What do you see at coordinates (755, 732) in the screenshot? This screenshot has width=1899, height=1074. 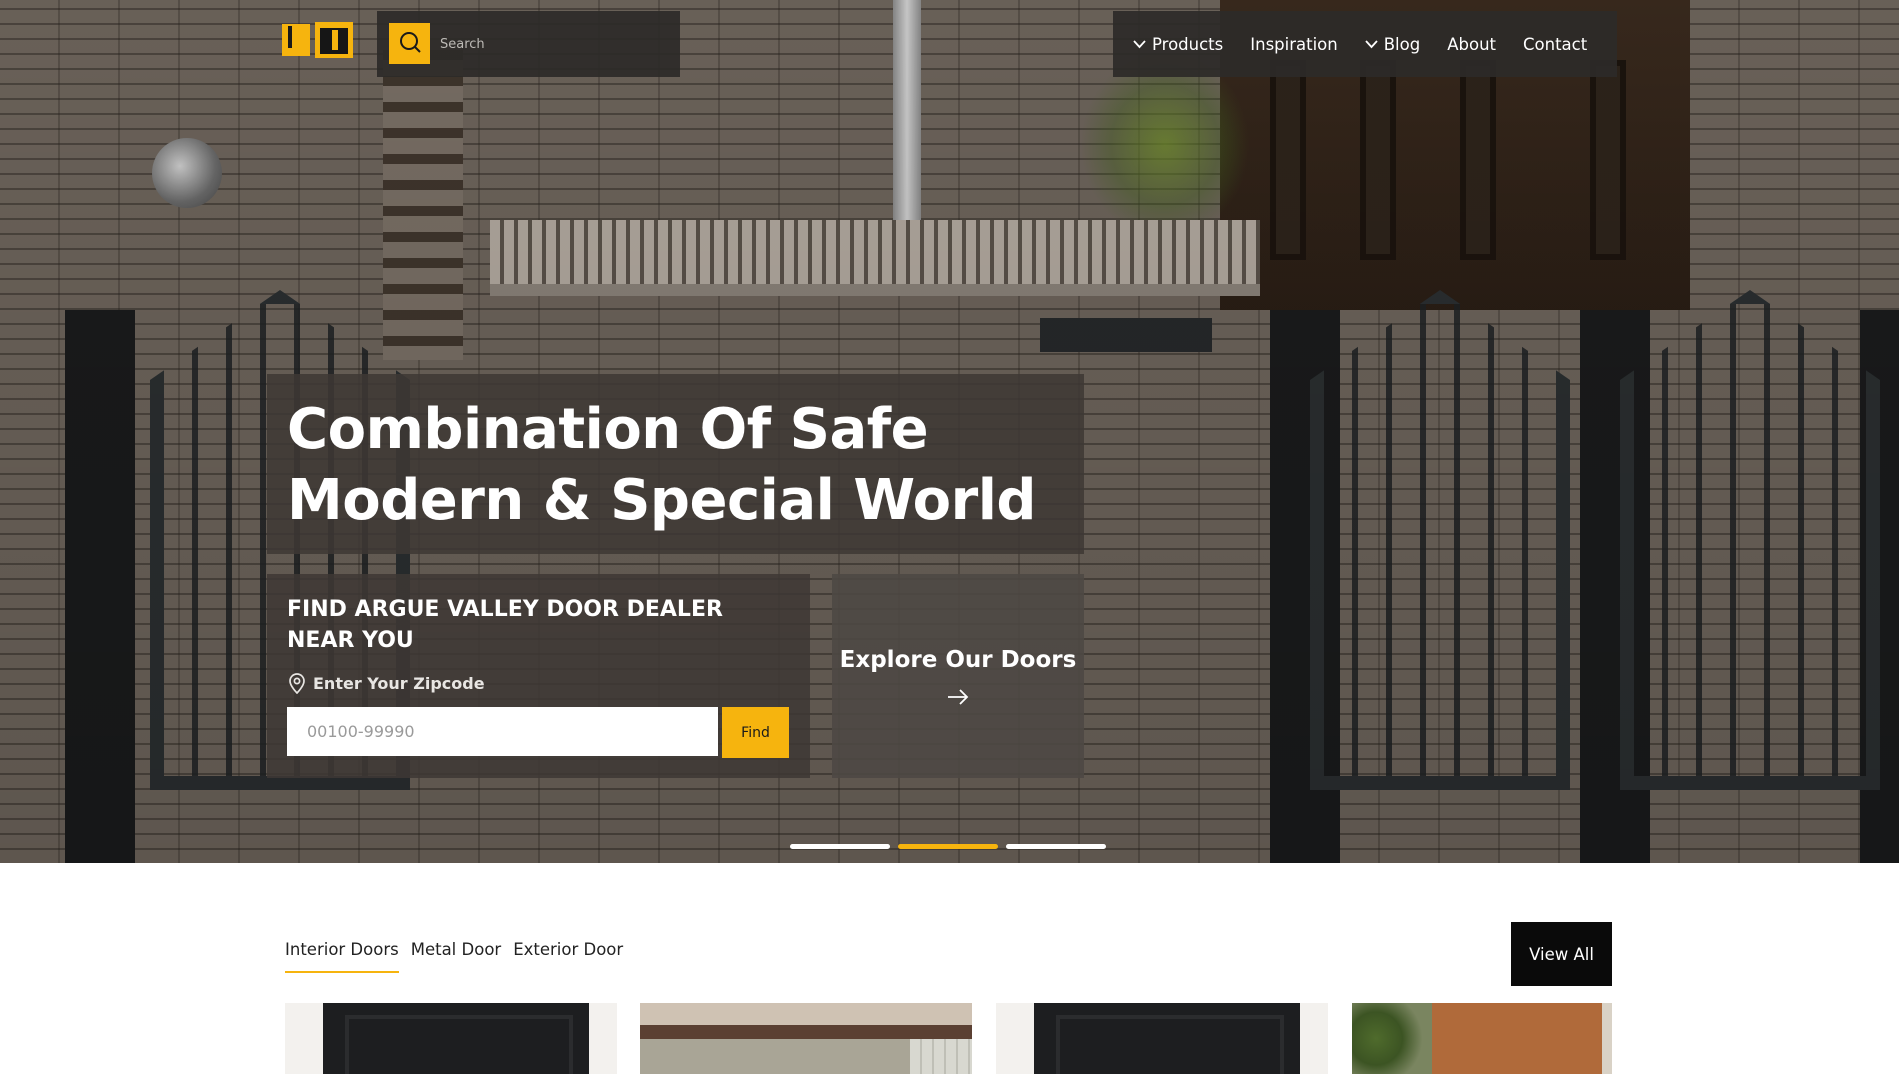 I see `find-button: Find` at bounding box center [755, 732].